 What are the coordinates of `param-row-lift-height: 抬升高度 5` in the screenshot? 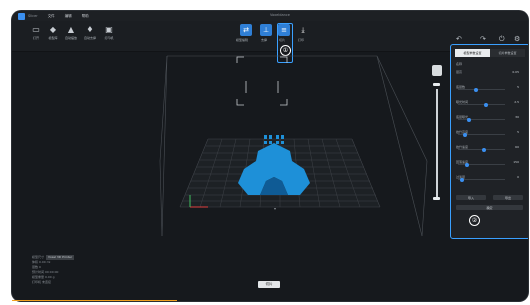 It's located at (490, 133).